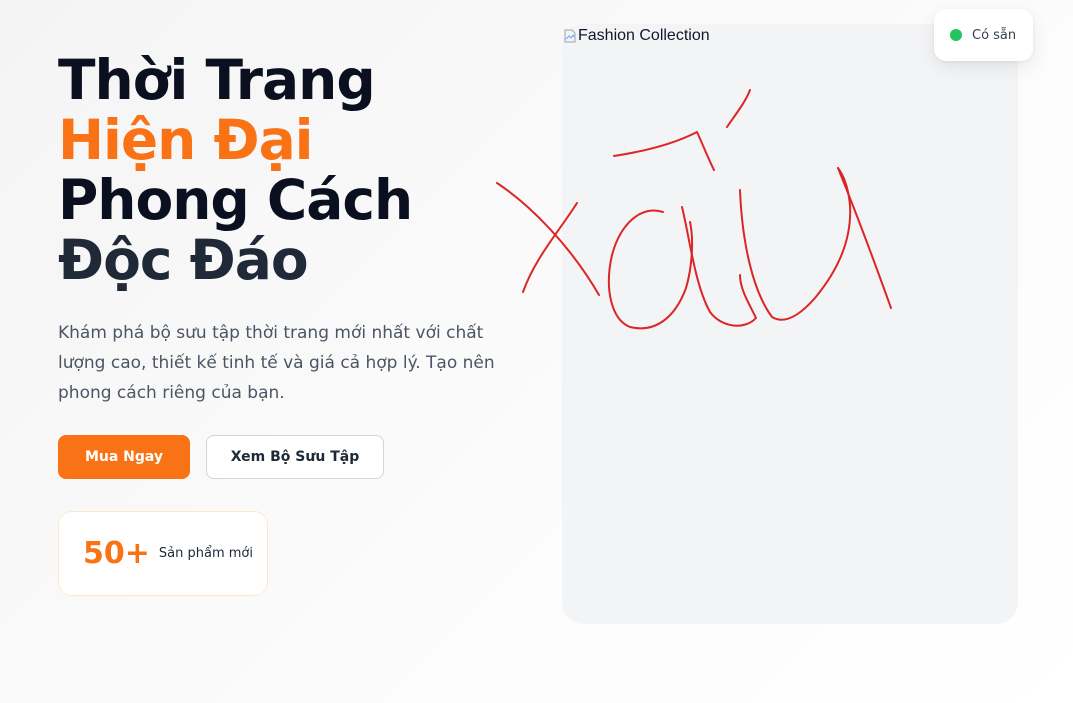  What do you see at coordinates (570, 36) in the screenshot?
I see `broken-image-icon` at bounding box center [570, 36].